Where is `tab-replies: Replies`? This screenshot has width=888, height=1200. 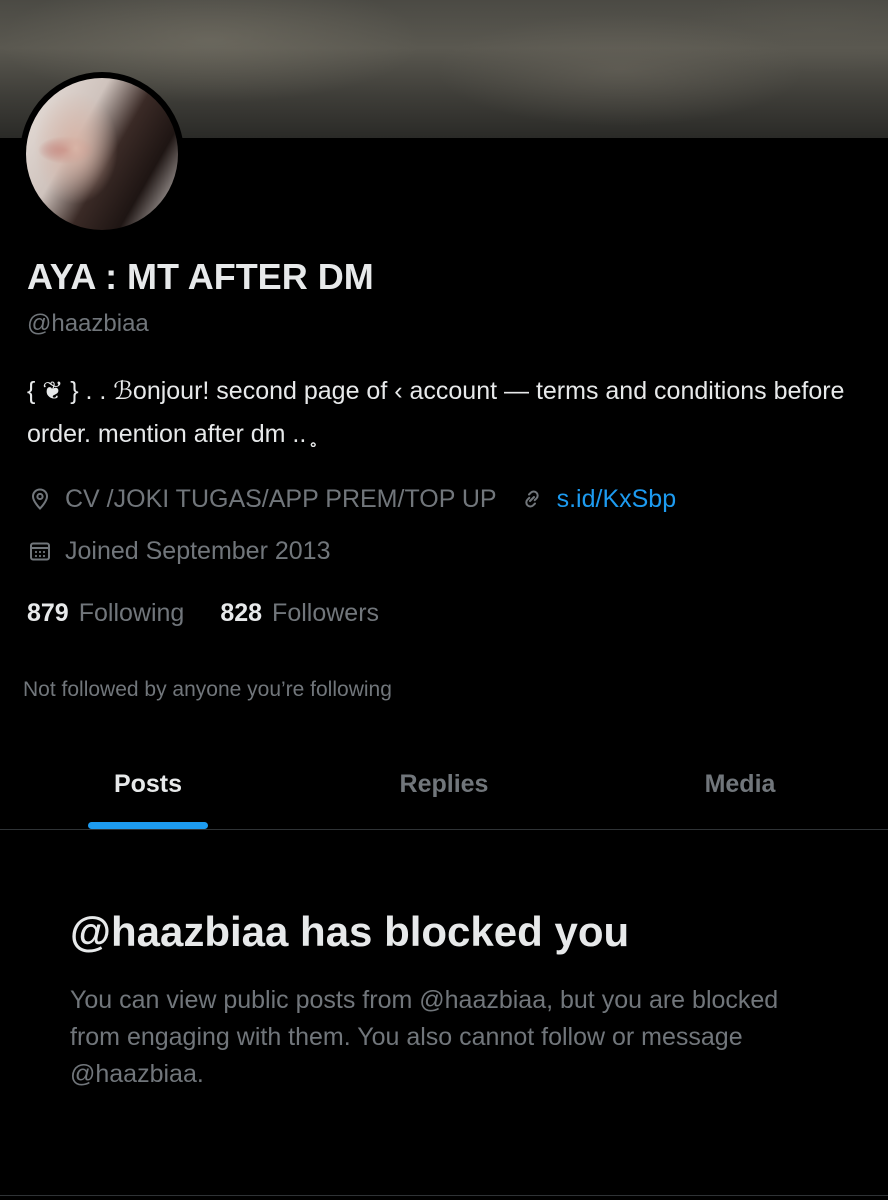
tab-replies: Replies is located at coordinates (444, 784).